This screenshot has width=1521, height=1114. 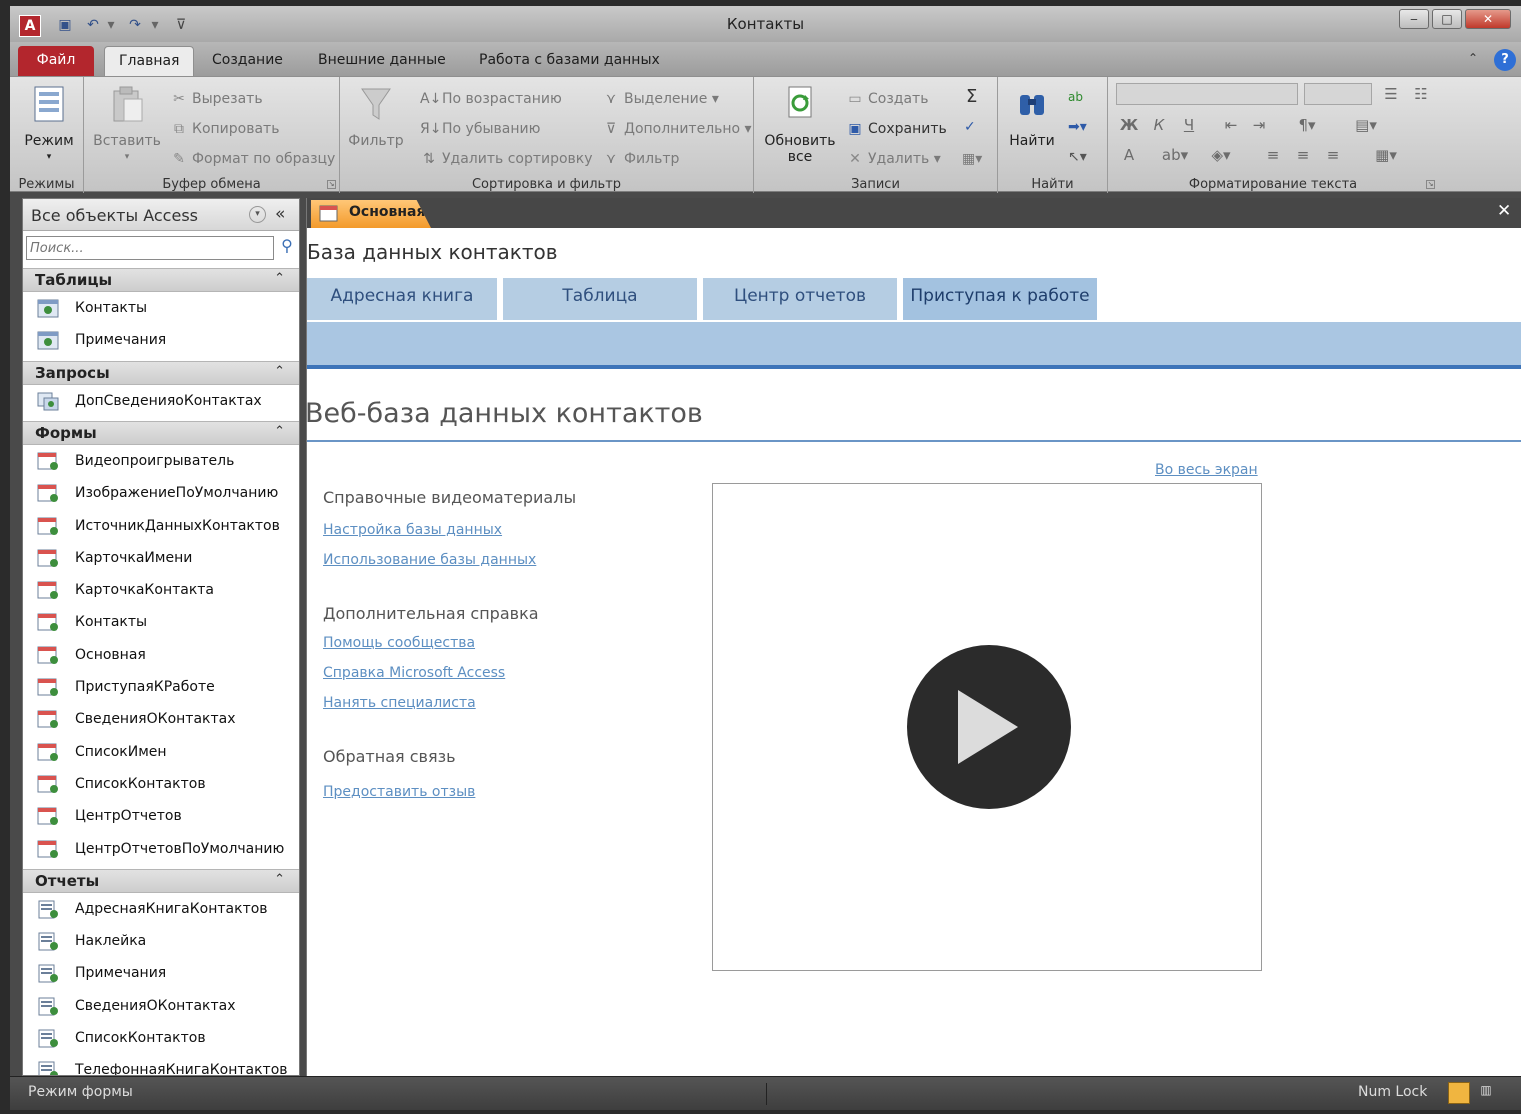 I want to click on more-records-icon: ▦▾, so click(x=972, y=159).